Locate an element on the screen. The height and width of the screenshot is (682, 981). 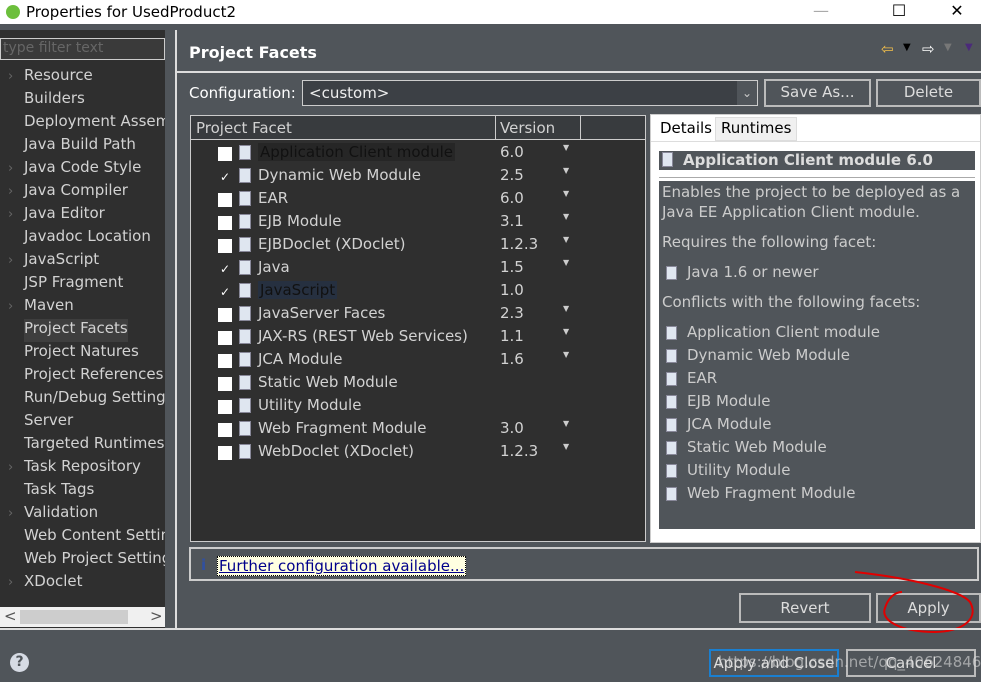
table-row: EAR 6.0 ▼ is located at coordinates (418, 199).